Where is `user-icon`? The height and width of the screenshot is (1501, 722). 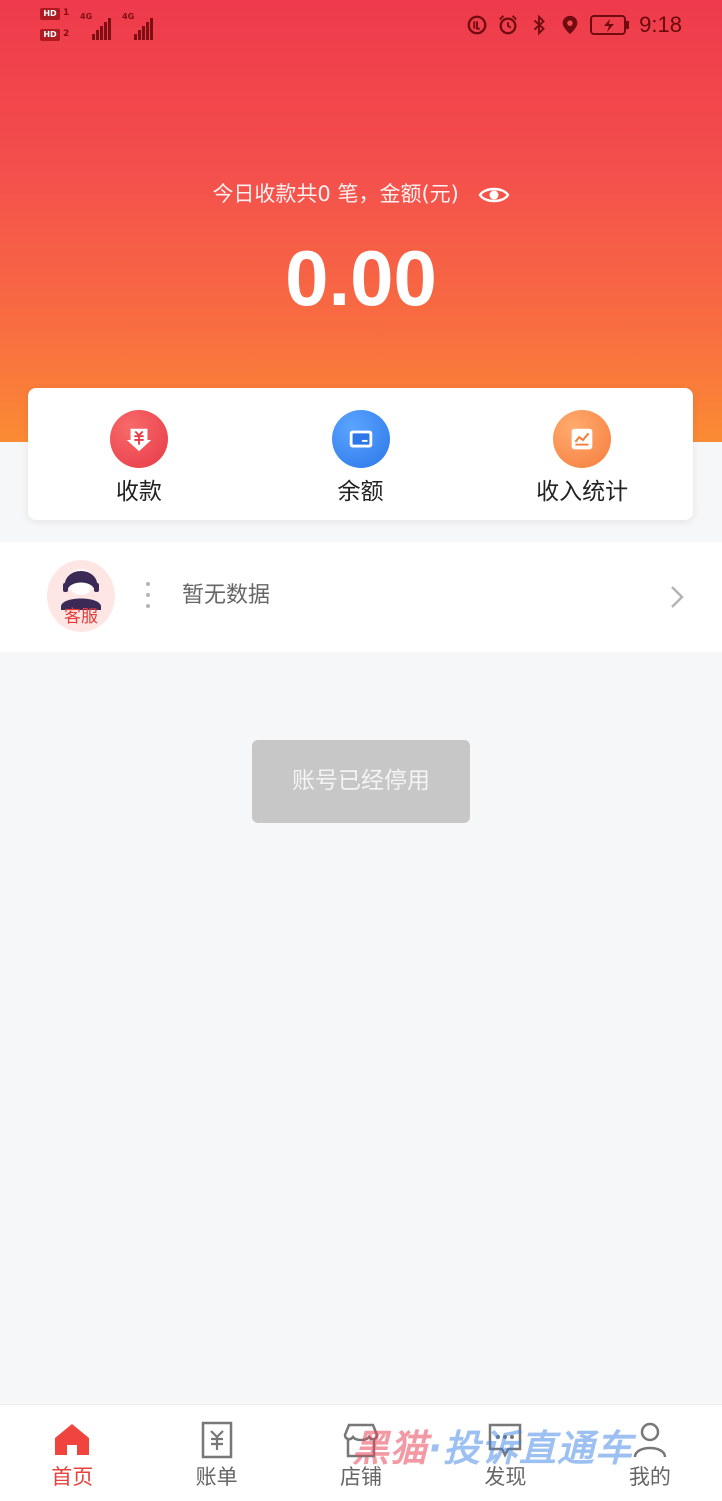 user-icon is located at coordinates (650, 1440).